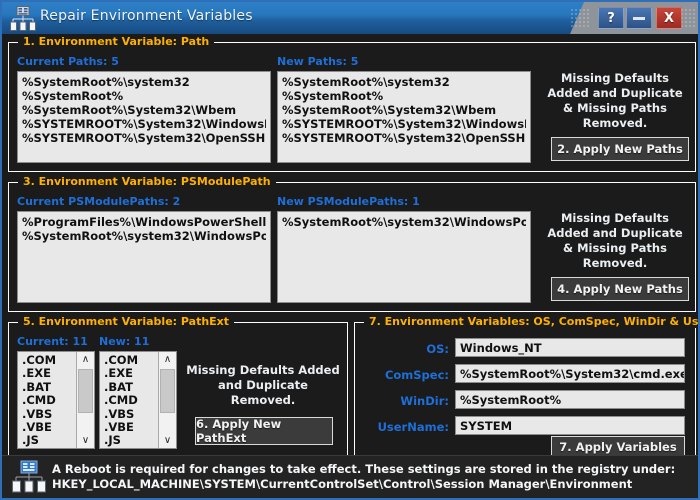 The height and width of the screenshot is (500, 700). Describe the element at coordinates (99, 201) in the screenshot. I see `current-psmodulepaths-label: Current PSModulePaths: 2` at that location.